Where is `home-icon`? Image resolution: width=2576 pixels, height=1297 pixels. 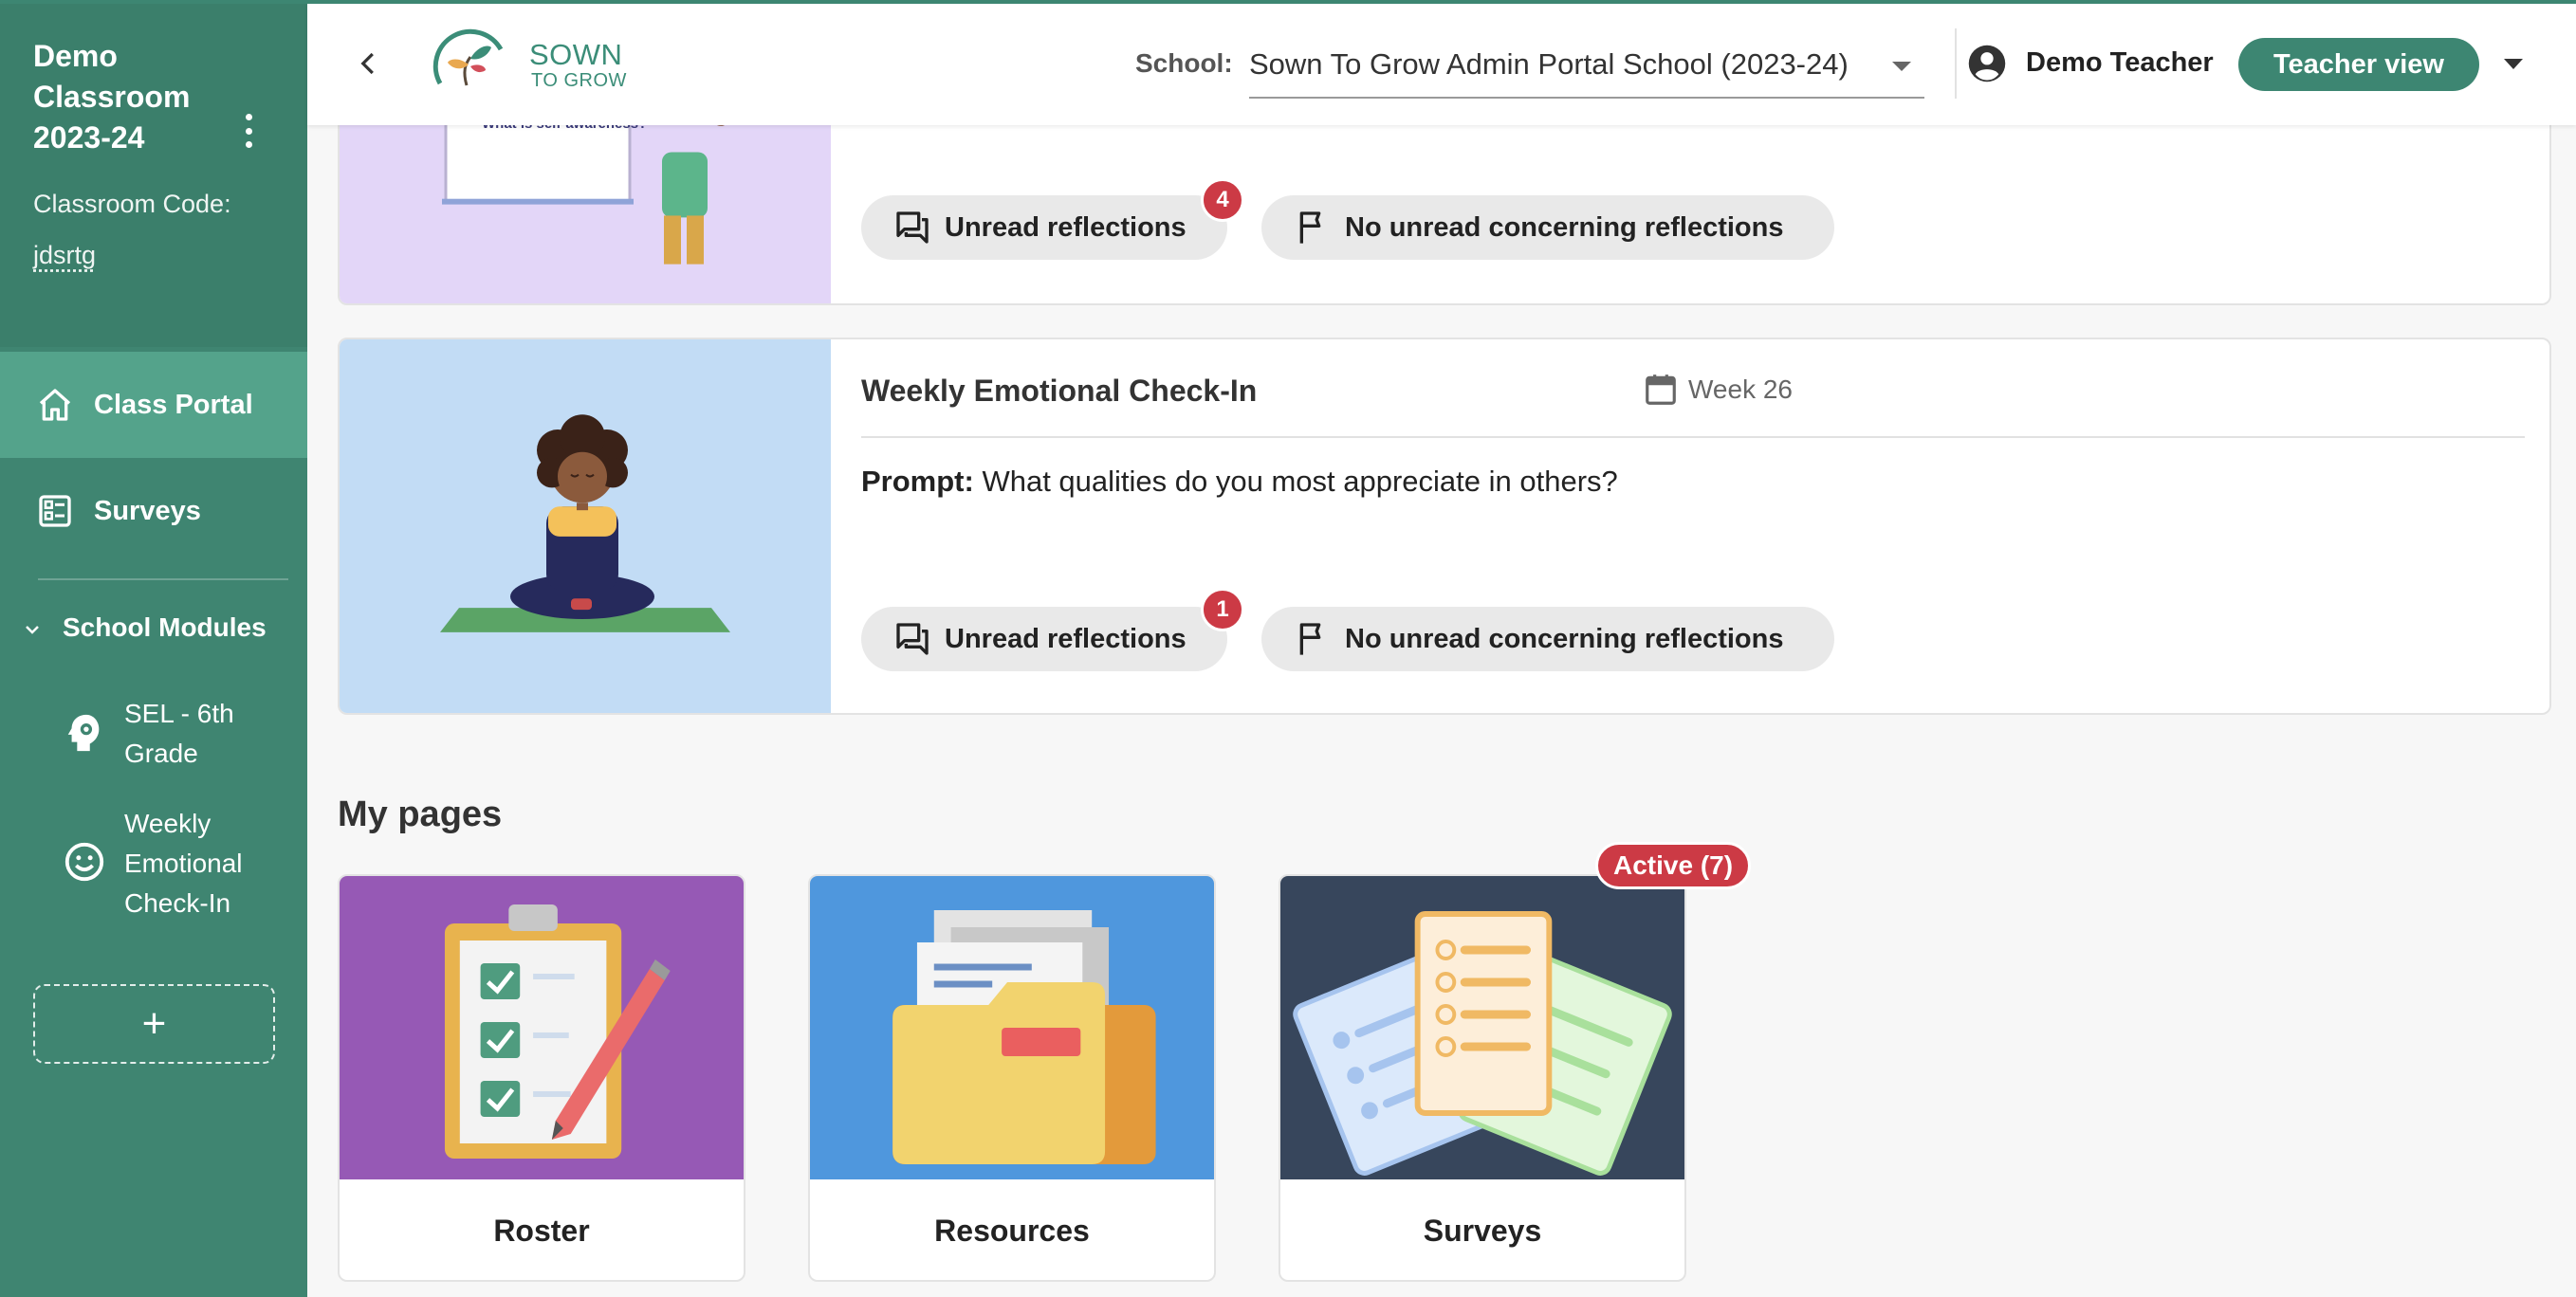
home-icon is located at coordinates (55, 405).